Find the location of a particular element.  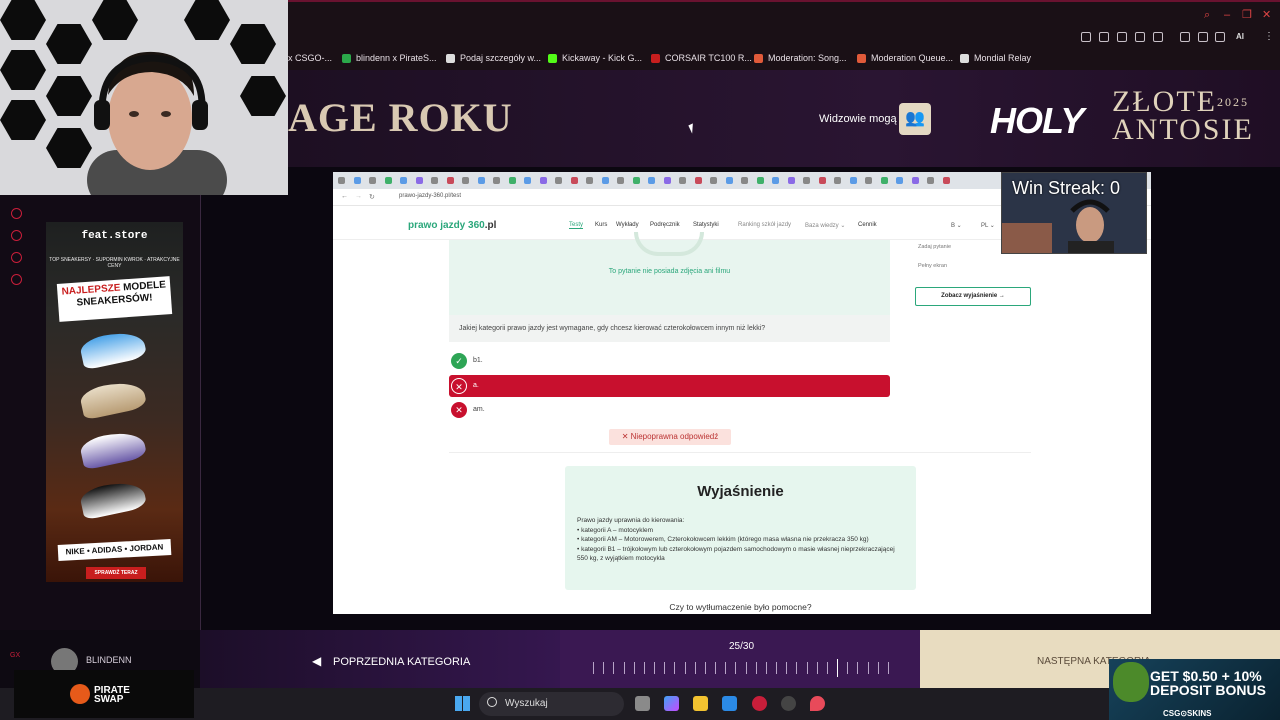

url-text: prawo-jazdy-360.pl/test is located at coordinates (430, 196).